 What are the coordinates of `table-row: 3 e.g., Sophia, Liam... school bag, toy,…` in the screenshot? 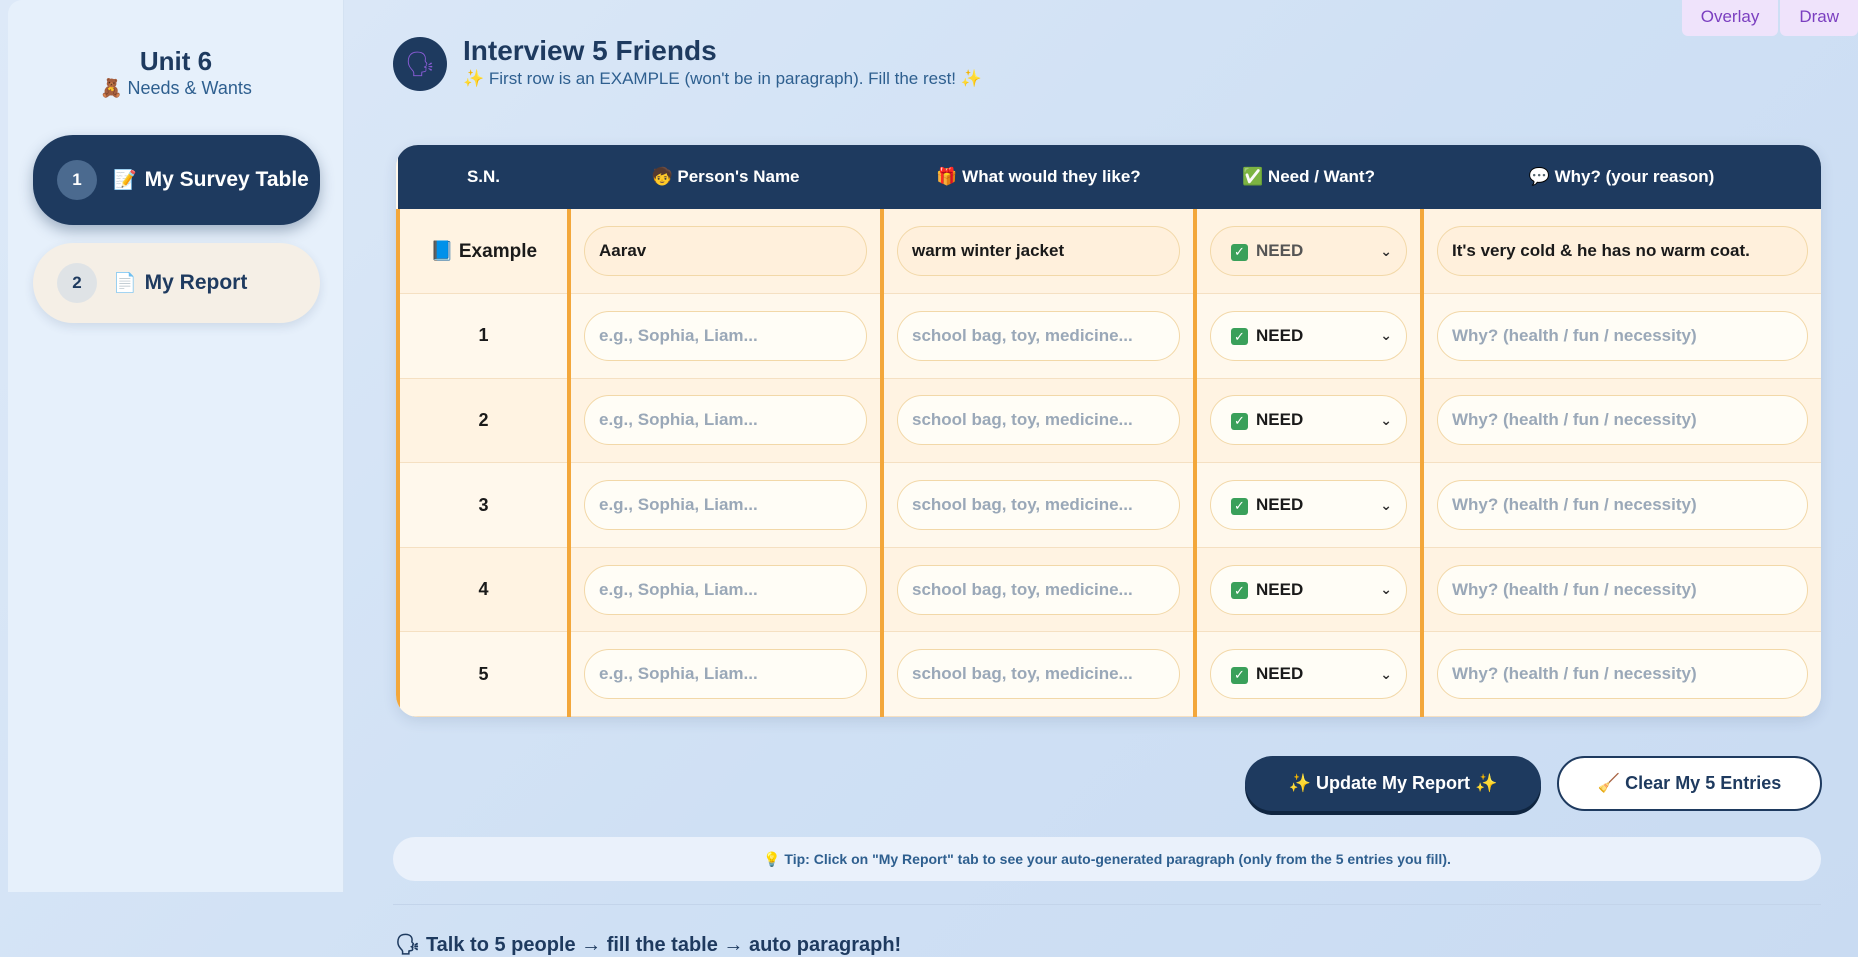 It's located at (1108, 505).